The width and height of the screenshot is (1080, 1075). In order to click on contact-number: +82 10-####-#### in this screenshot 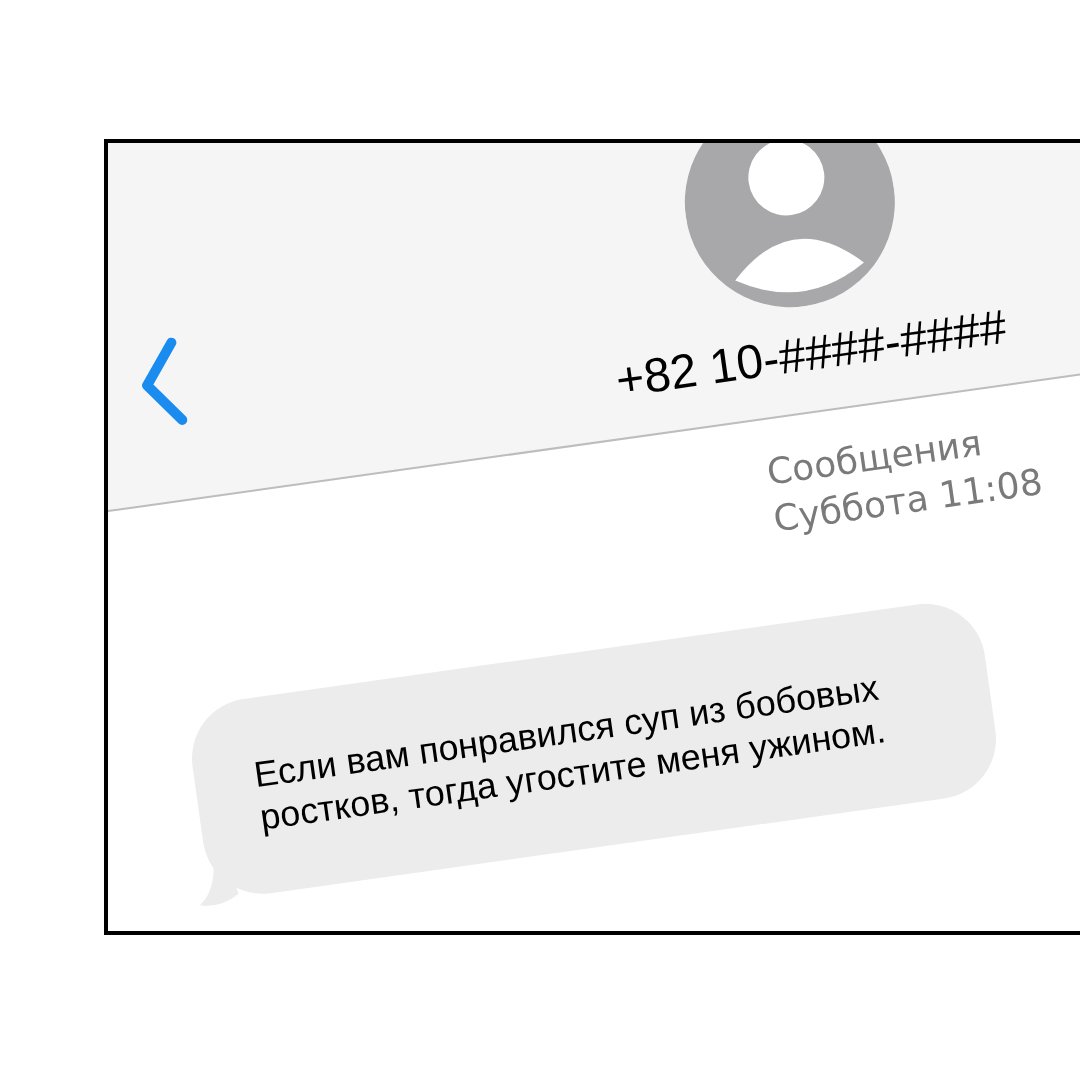, I will do `click(811, 353)`.